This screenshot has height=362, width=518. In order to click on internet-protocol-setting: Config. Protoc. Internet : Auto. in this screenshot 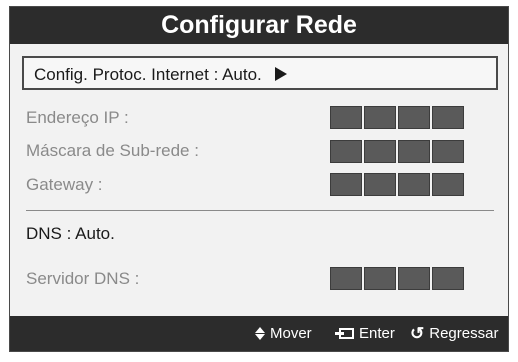, I will do `click(160, 75)`.